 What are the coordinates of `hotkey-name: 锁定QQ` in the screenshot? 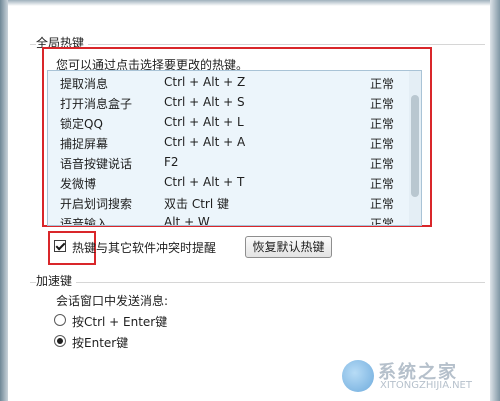 It's located at (81, 124).